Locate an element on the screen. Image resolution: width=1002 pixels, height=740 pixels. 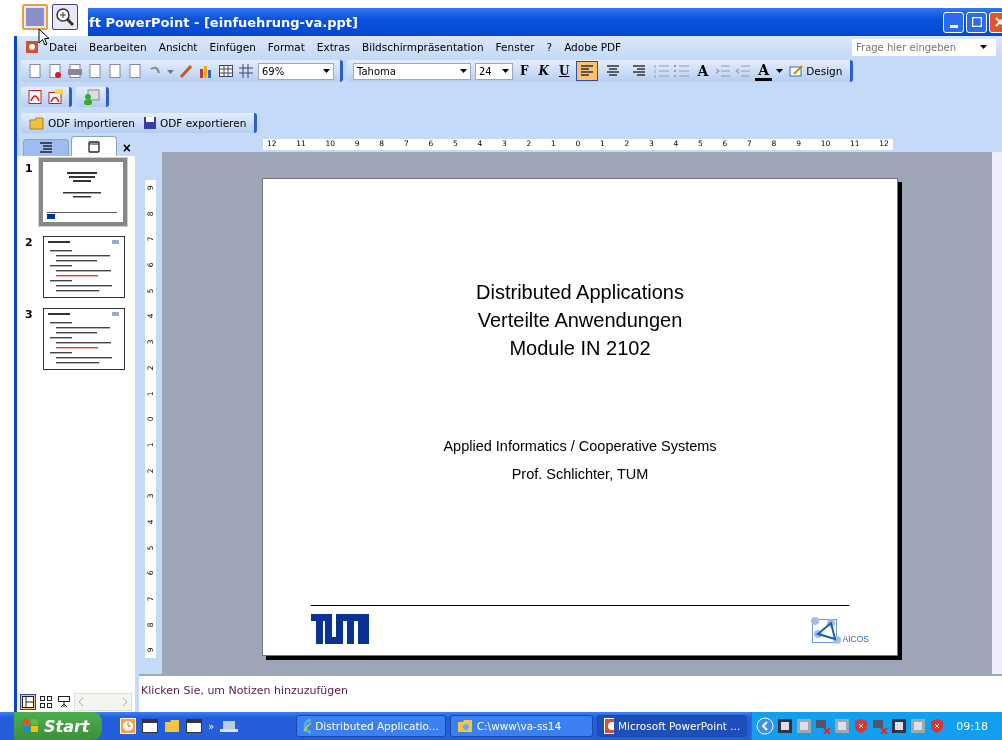
menu-item: ? is located at coordinates (549, 47).